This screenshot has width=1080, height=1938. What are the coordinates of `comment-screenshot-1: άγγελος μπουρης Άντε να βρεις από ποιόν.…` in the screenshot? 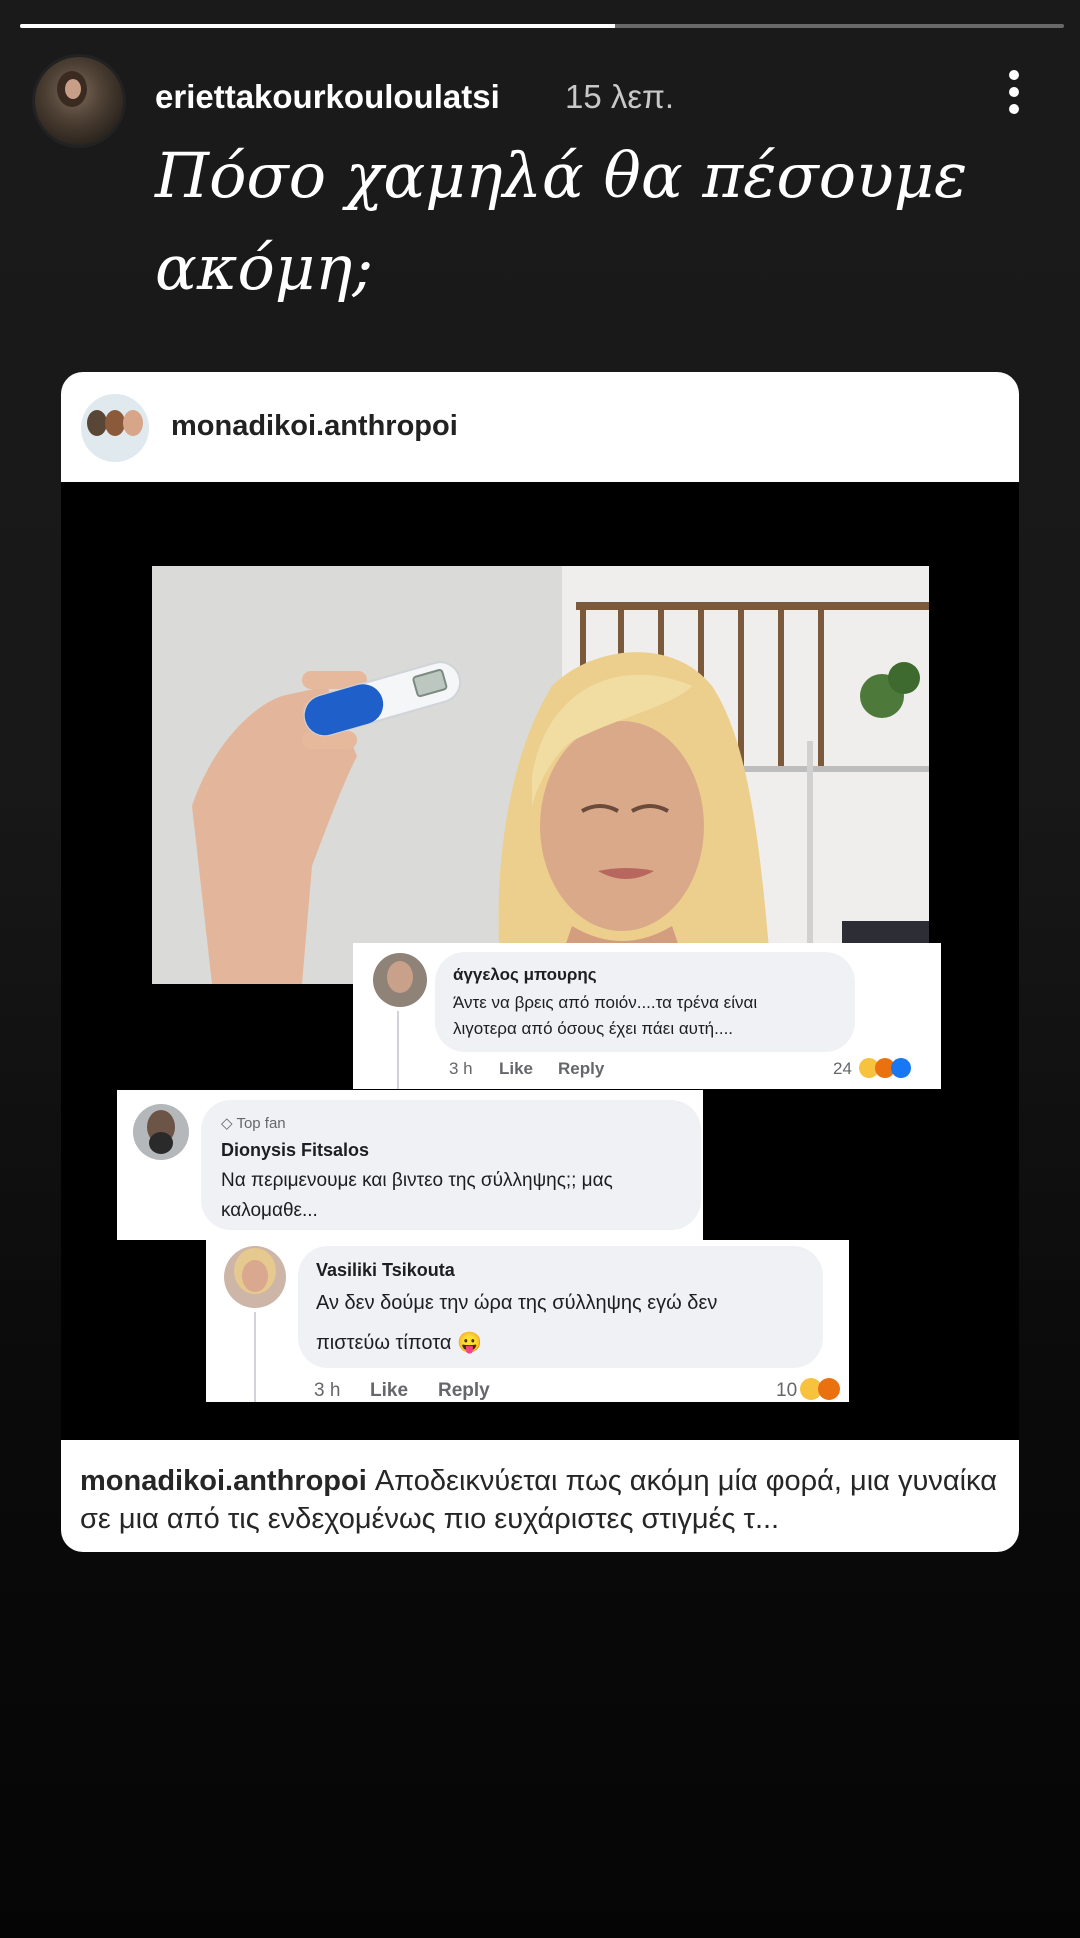 It's located at (647, 1016).